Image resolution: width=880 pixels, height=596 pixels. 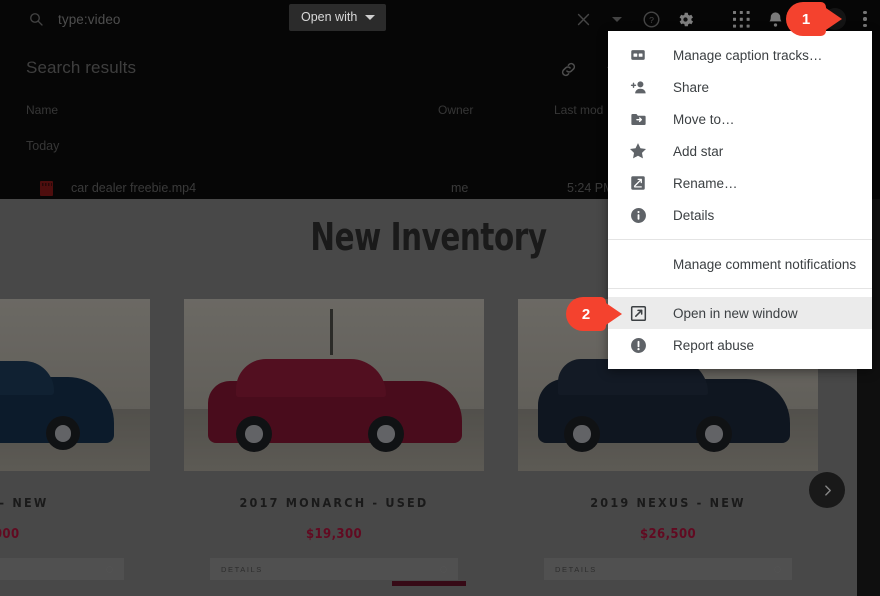 I want to click on next-slide-button, so click(x=827, y=490).